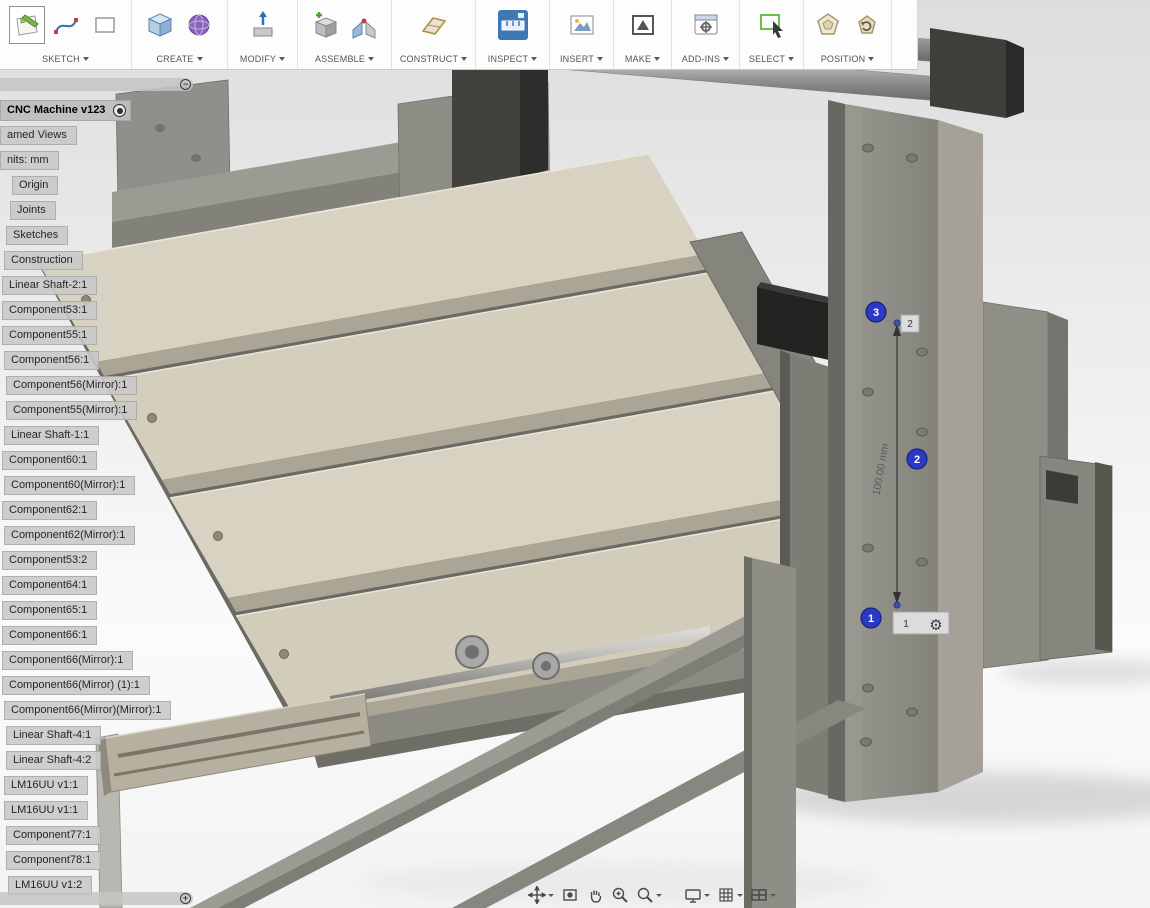  Describe the element at coordinates (66, 110) in the screenshot. I see `browser-root-item: CNC Machine v123` at that location.